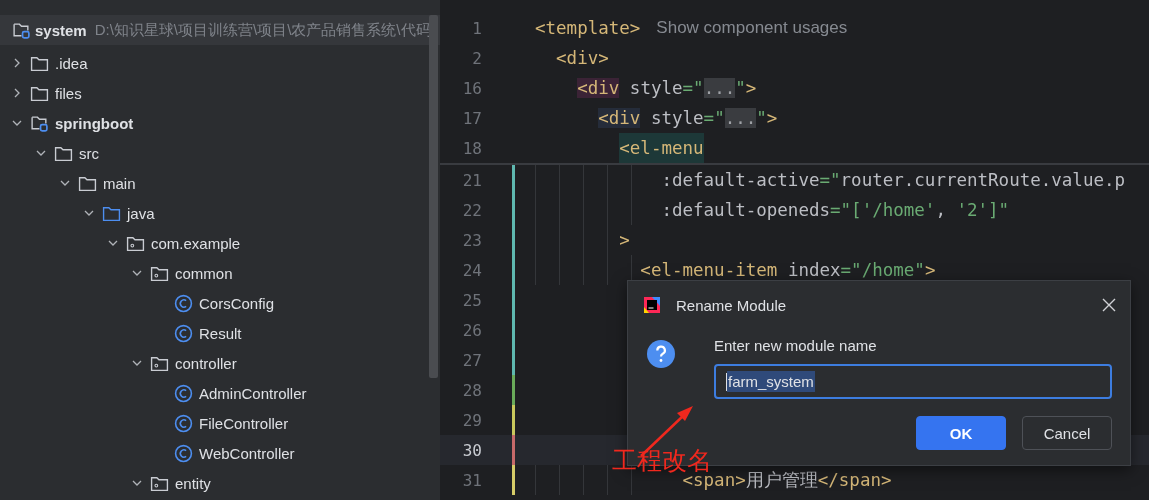 This screenshot has width=1149, height=500. I want to click on line-number: 17, so click(471, 118).